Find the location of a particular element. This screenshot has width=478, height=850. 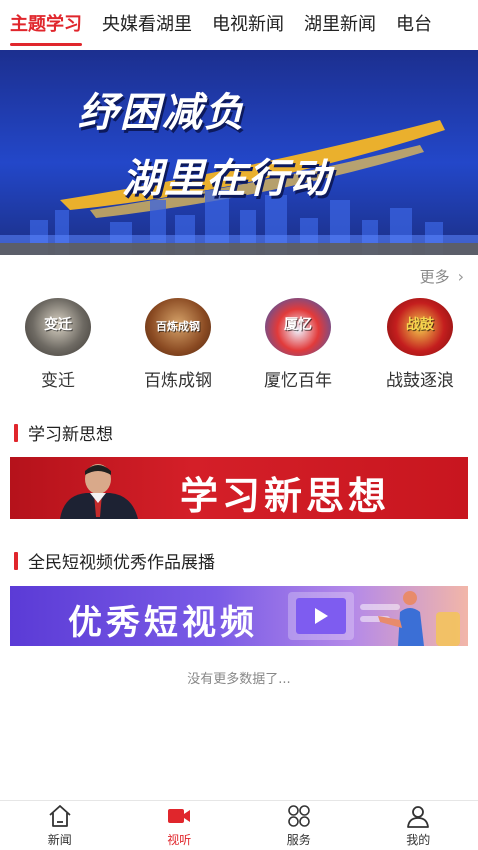

topic-thumbnail-text: 战鼓 is located at coordinates (420, 325).